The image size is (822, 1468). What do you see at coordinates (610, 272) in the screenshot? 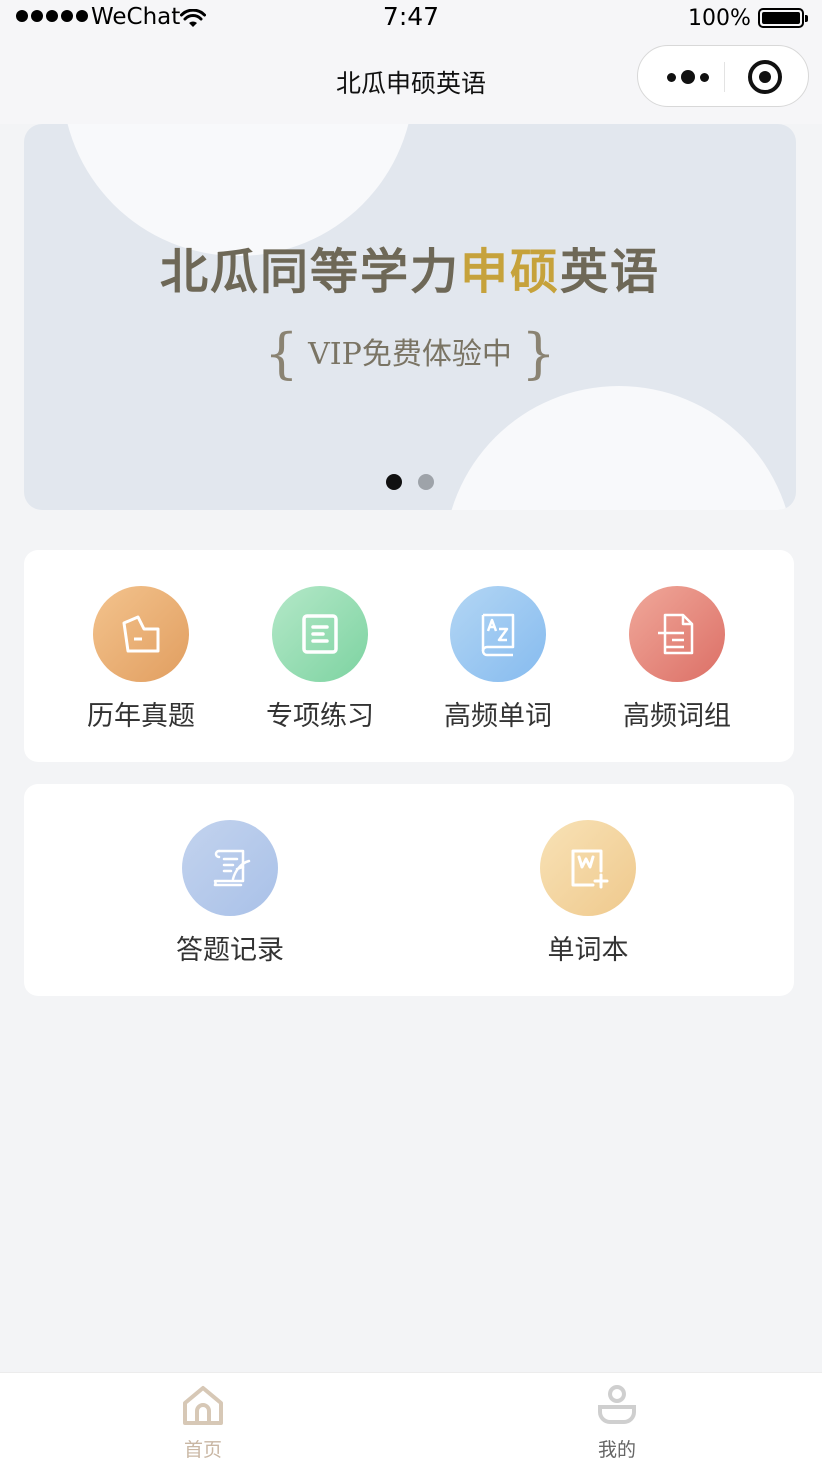
I see `banner-headline-suffix: 英语` at bounding box center [610, 272].